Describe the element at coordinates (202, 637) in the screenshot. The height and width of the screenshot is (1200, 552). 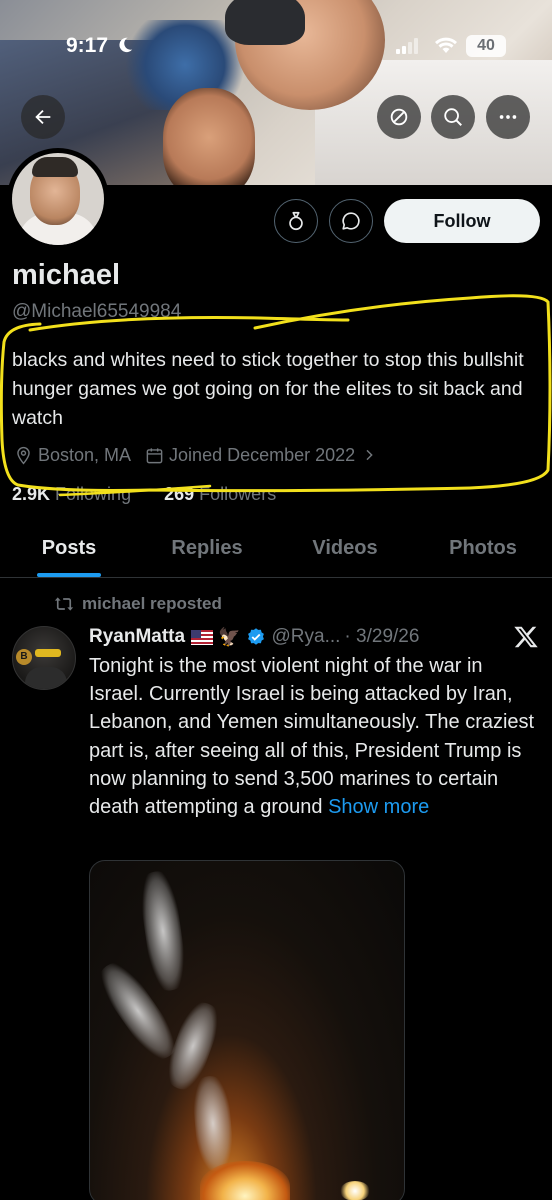
I see `us-flag-icon` at that location.